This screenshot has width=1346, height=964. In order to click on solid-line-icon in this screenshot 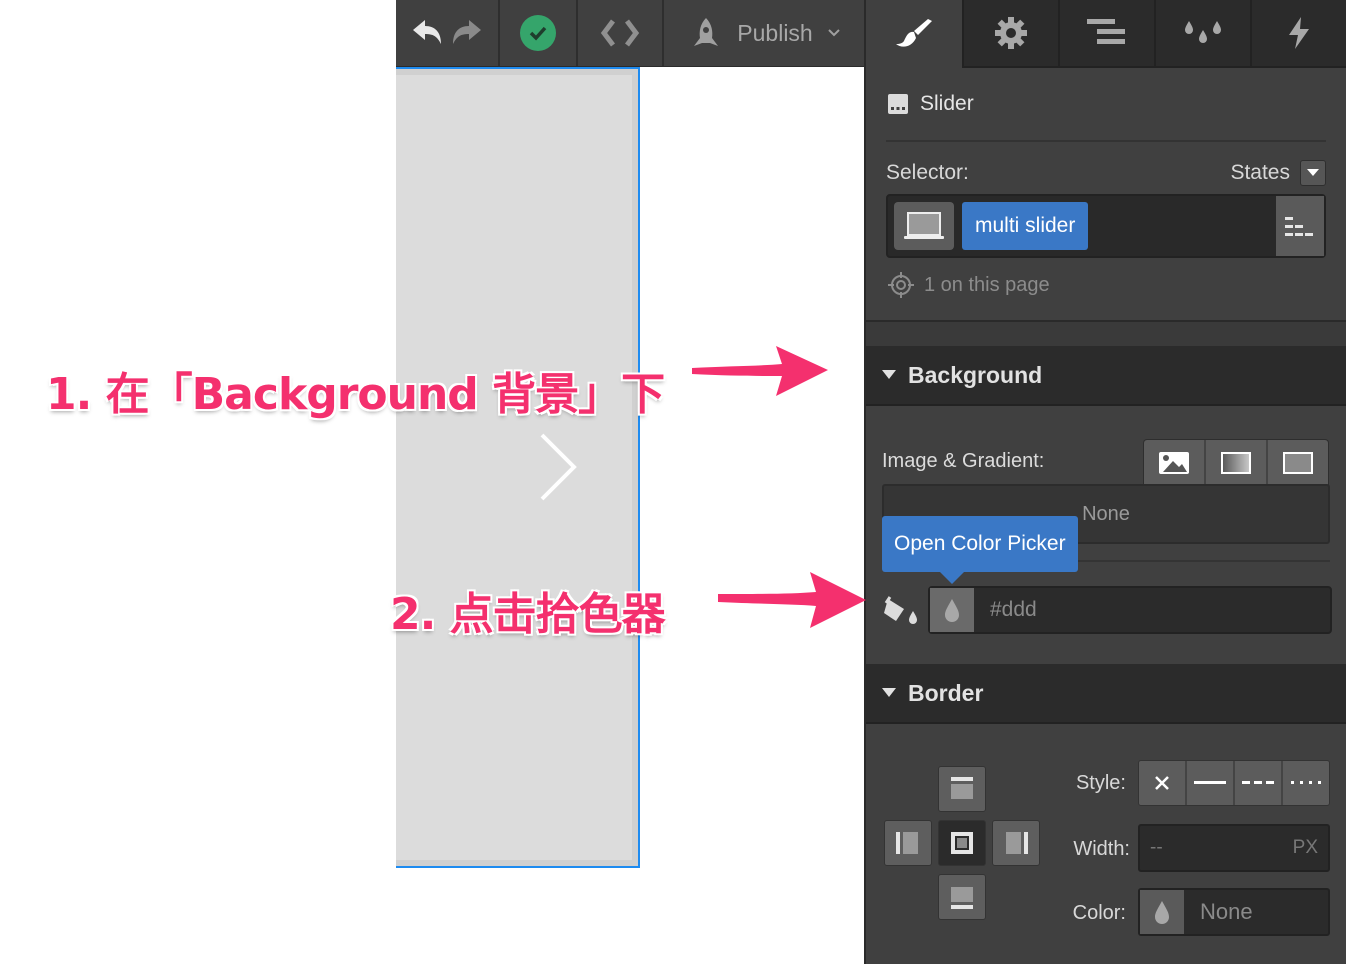, I will do `click(1210, 782)`.